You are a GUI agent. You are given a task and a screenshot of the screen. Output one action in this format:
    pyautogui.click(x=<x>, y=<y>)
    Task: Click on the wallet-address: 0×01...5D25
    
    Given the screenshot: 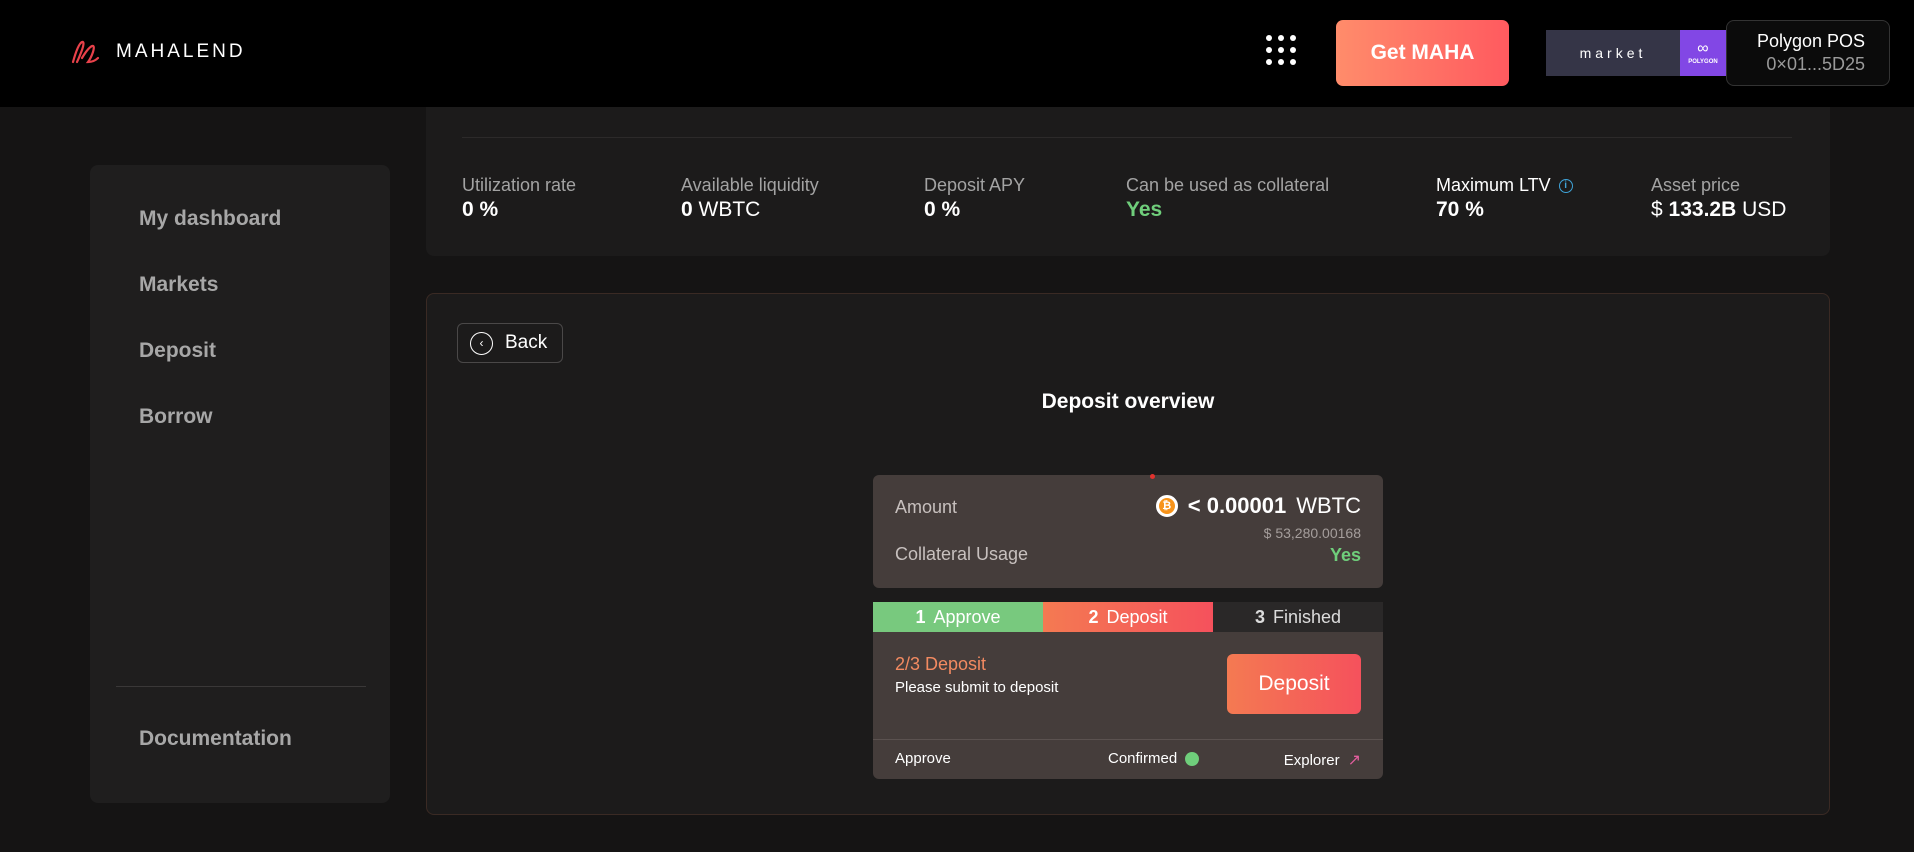 What is the action you would take?
    pyautogui.click(x=1815, y=64)
    